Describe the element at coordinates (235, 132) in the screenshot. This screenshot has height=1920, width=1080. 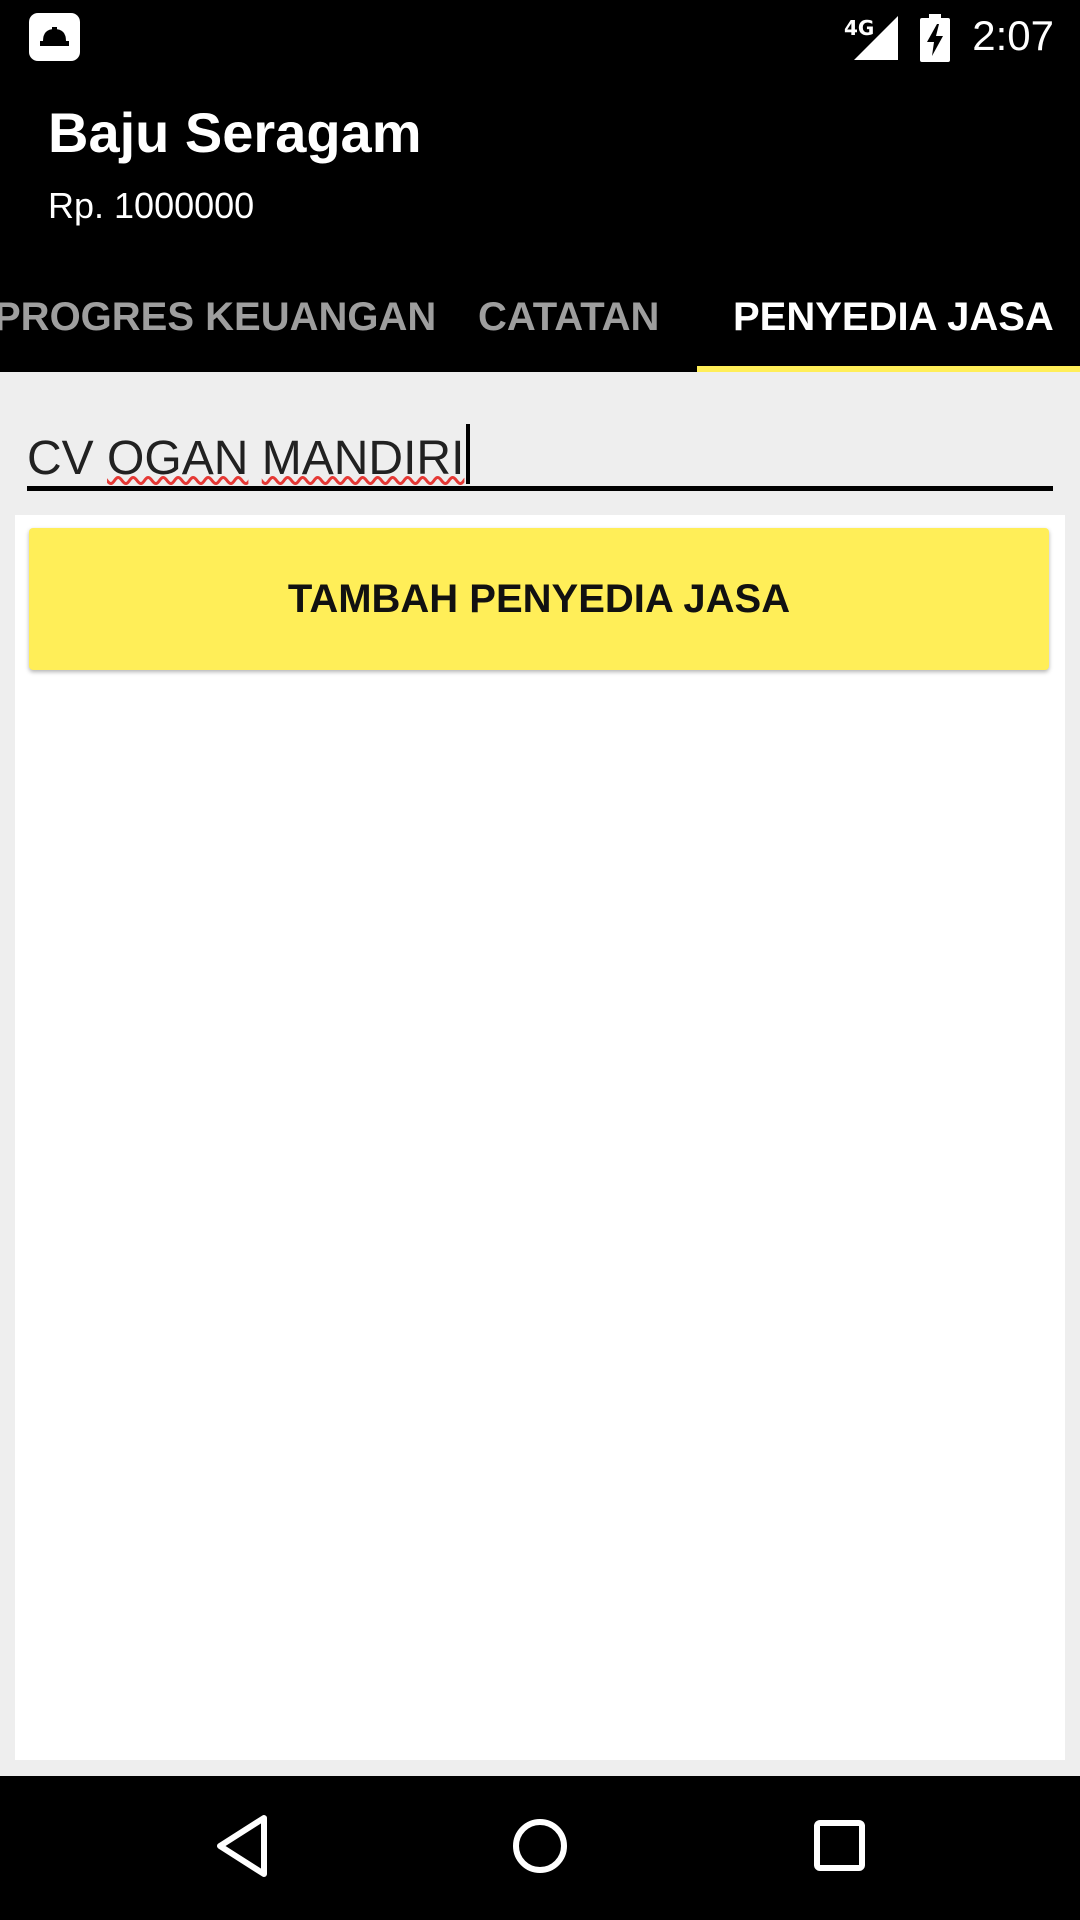
I see `page-title: Baju Seragam` at that location.